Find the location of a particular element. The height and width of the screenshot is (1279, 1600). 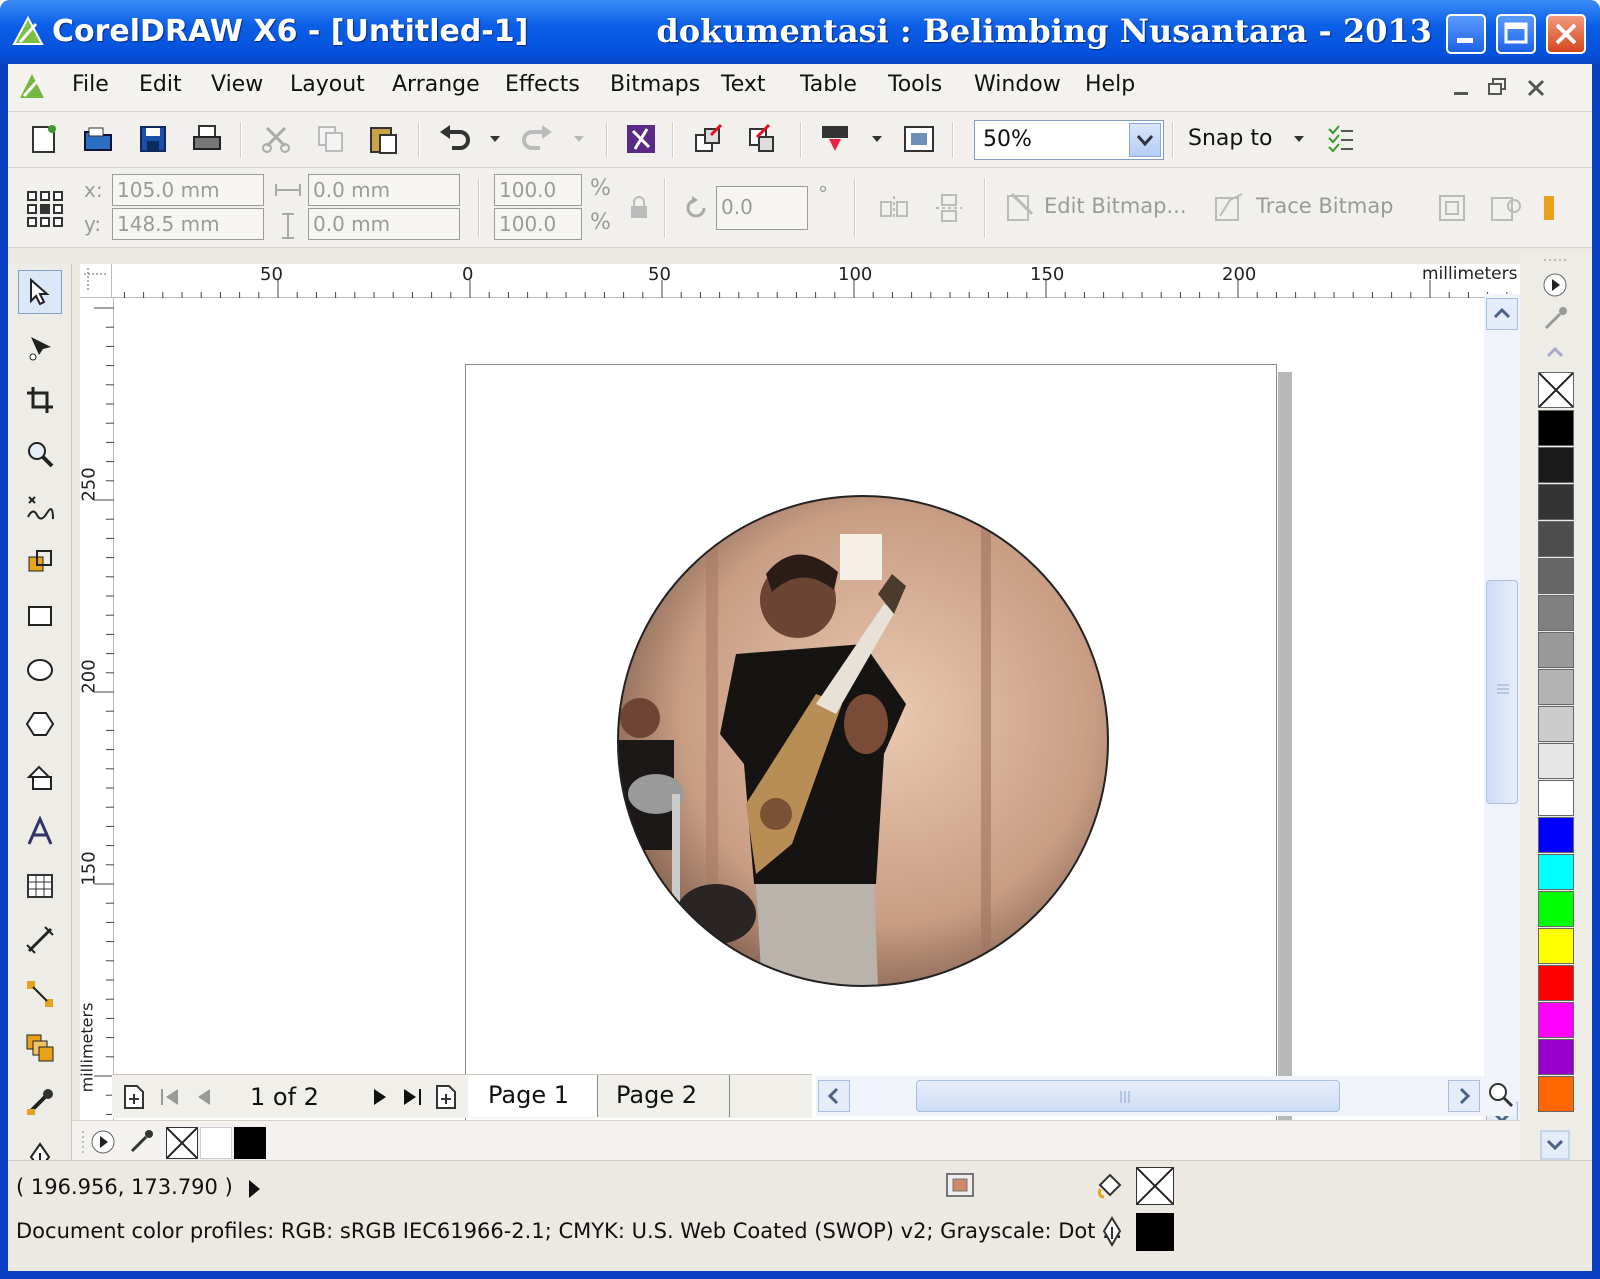

mirror-horizontal-icon is located at coordinates (894, 208).